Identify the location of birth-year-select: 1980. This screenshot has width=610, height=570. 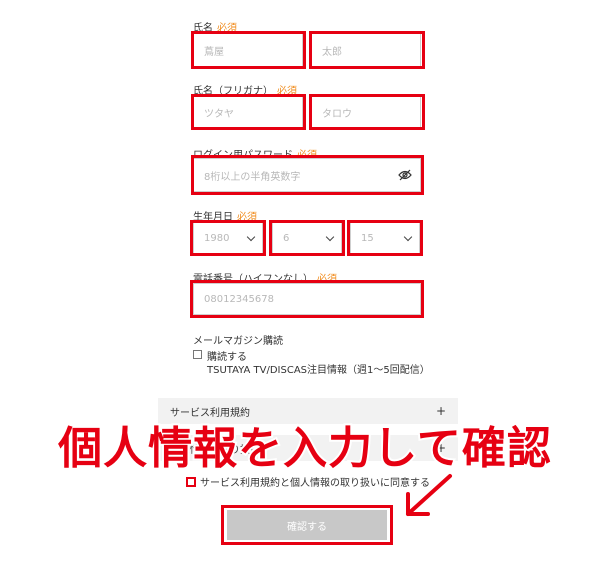
(228, 238).